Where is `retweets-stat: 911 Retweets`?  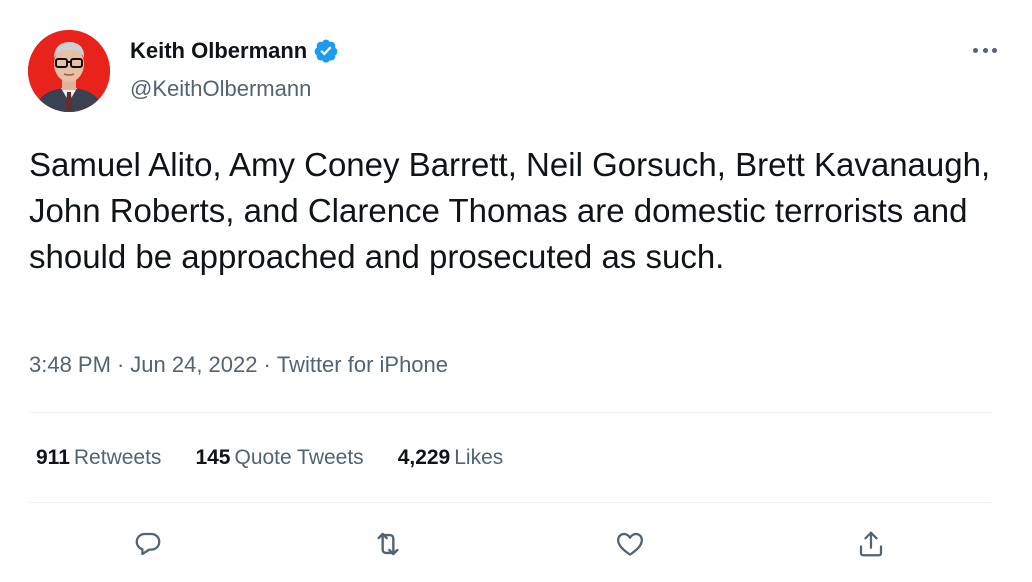
retweets-stat: 911 Retweets is located at coordinates (98, 458).